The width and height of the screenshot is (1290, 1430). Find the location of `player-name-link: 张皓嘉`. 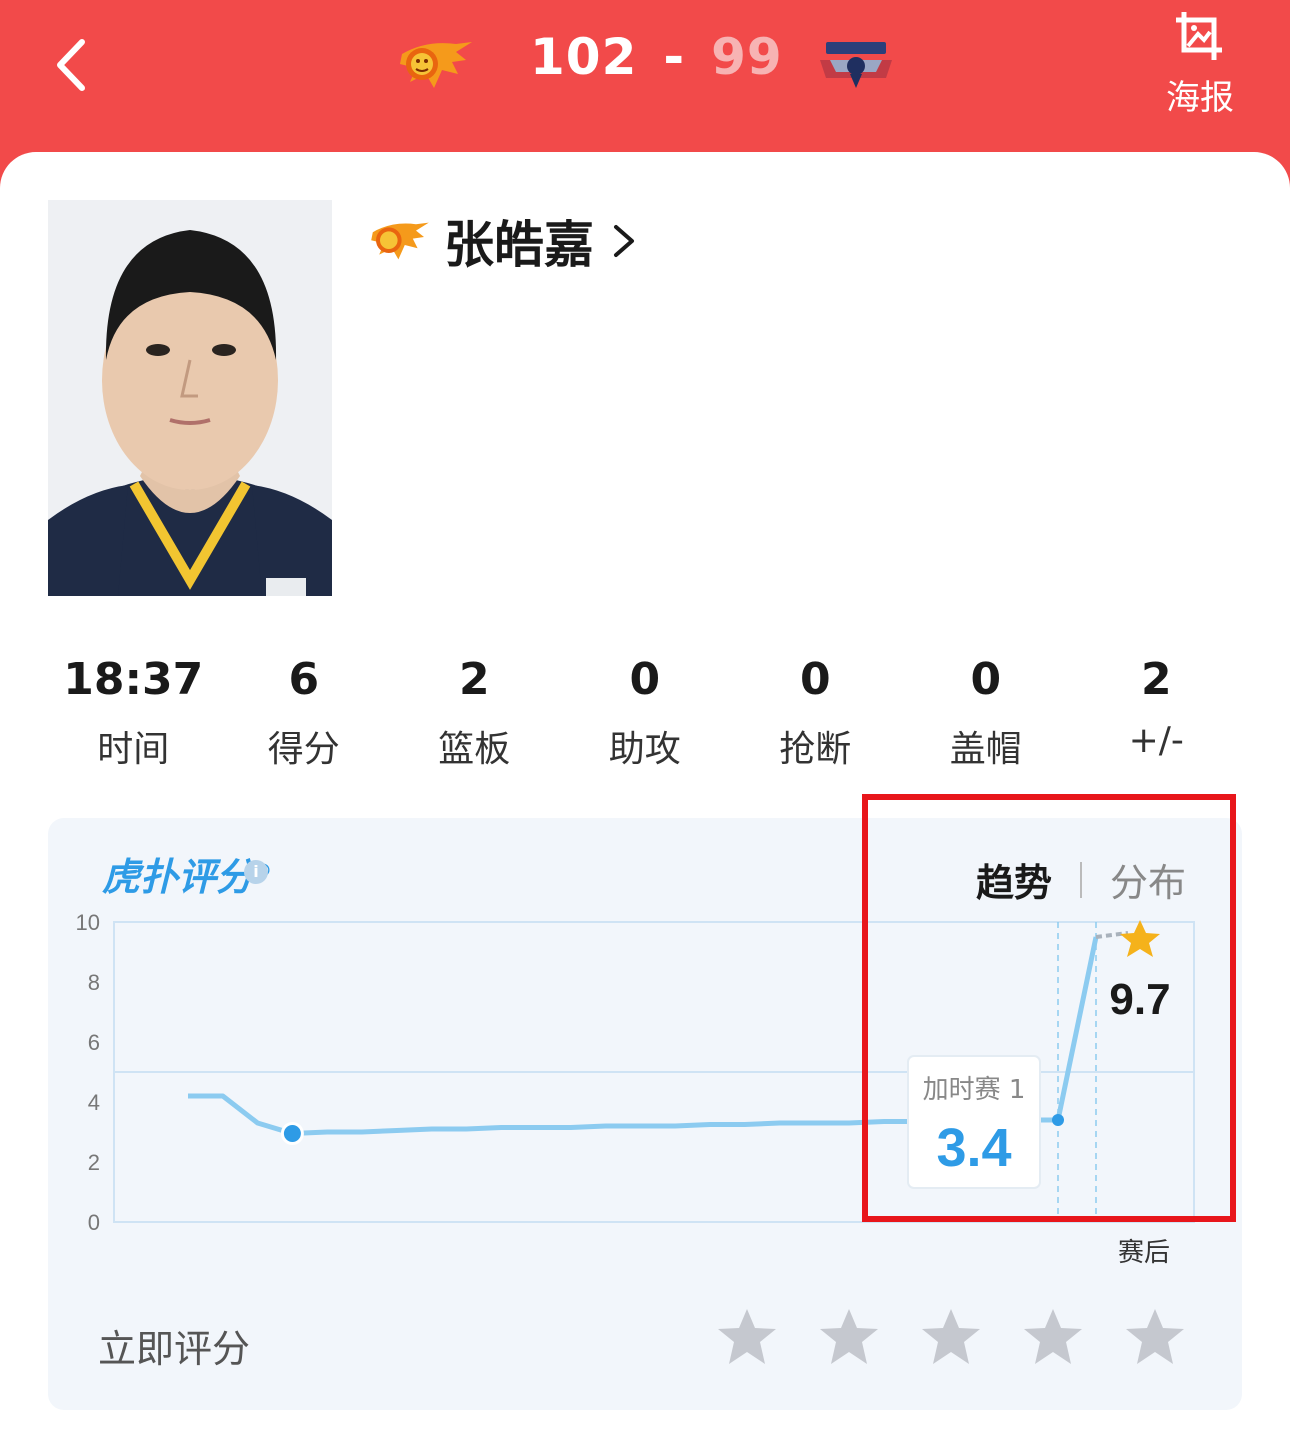

player-name-link: 张皓嘉 is located at coordinates (503, 241).